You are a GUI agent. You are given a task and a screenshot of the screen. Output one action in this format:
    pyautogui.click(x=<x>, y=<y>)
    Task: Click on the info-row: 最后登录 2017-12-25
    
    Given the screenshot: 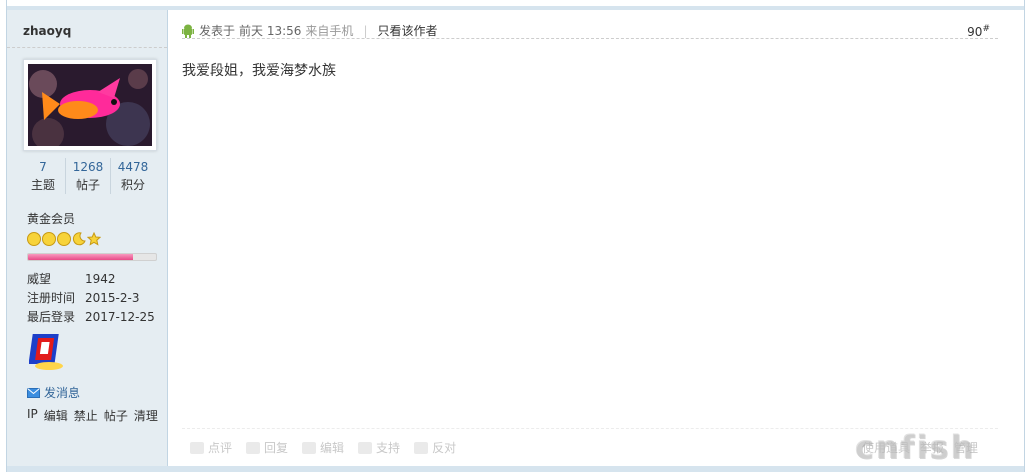 What is the action you would take?
    pyautogui.click(x=91, y=317)
    